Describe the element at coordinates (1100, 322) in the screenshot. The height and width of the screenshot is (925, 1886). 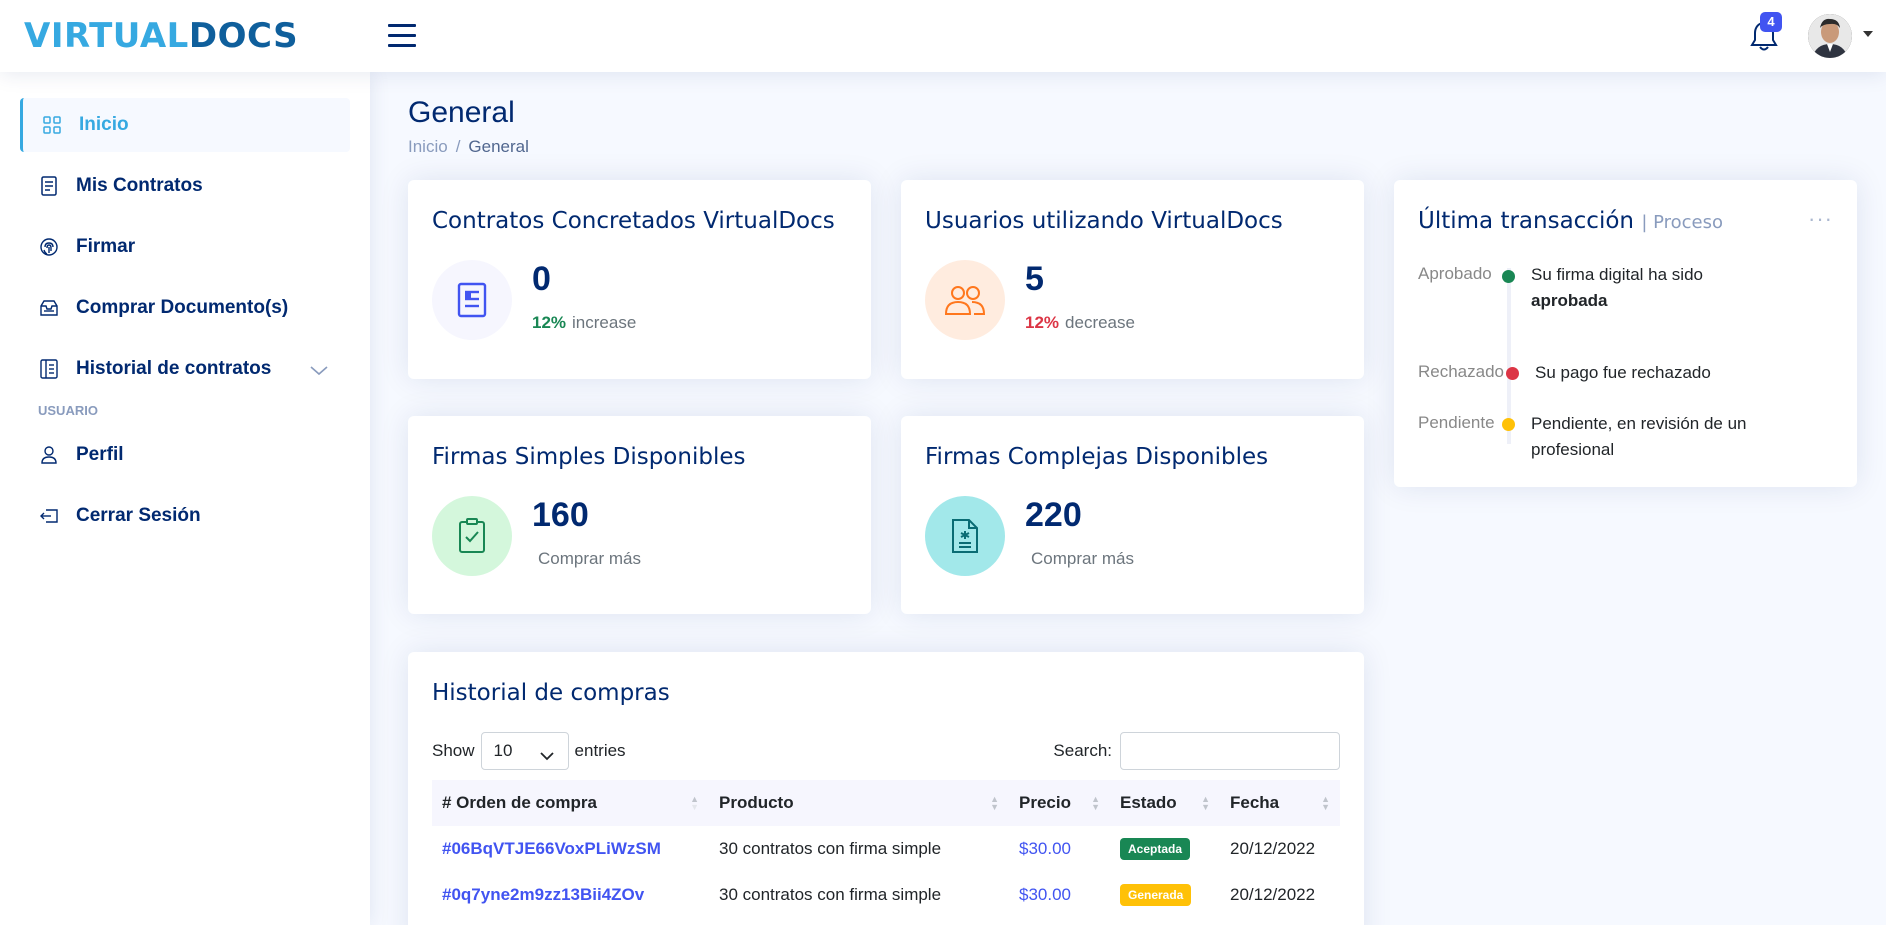
I see `stat-trend: decrease` at that location.